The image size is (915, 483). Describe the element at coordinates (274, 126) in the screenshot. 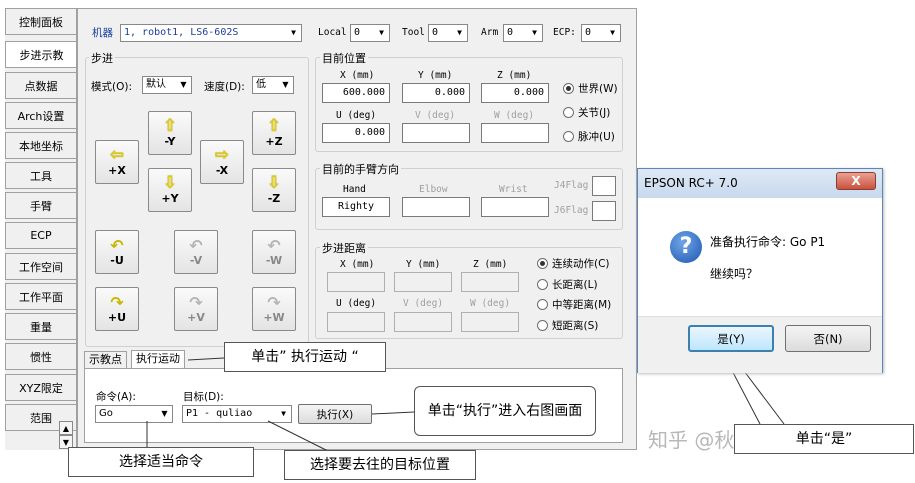

I see `arrow-up-icon: ⇧` at that location.